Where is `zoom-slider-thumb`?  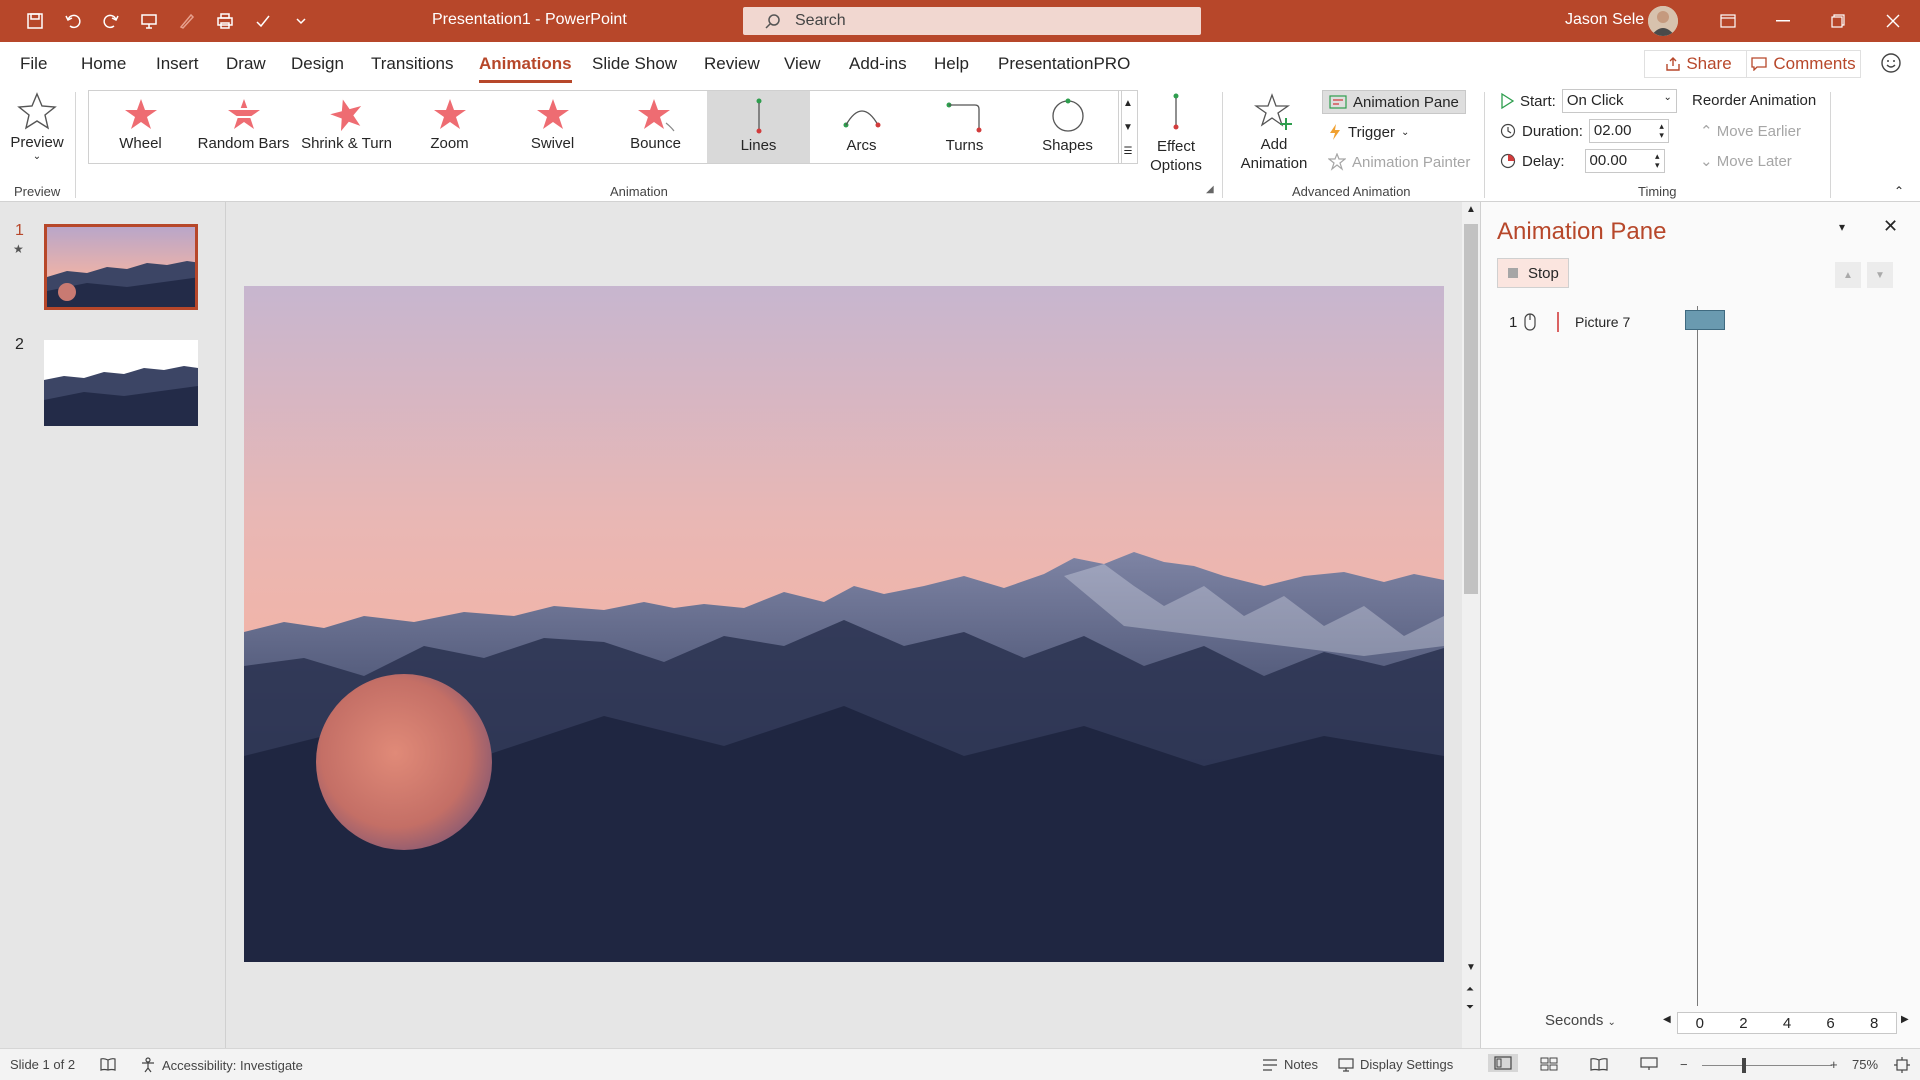 zoom-slider-thumb is located at coordinates (1744, 1065).